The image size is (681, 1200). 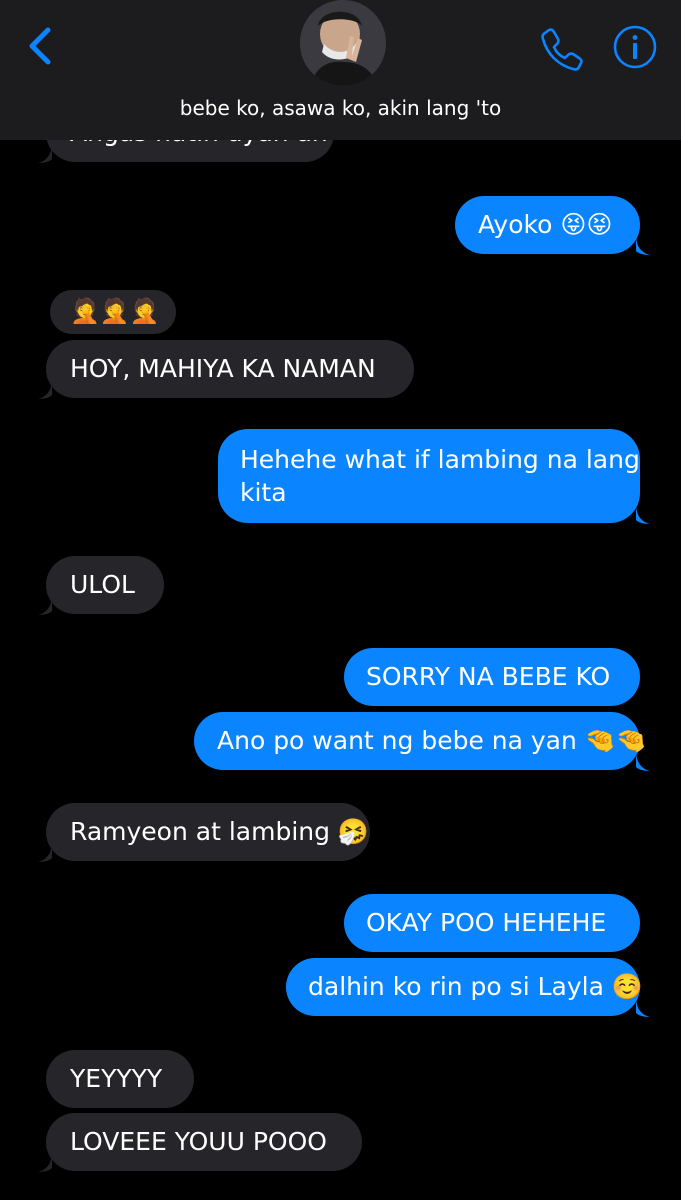 I want to click on message-bubble-outgoing: Ayoko 😝😝, so click(x=552, y=225).